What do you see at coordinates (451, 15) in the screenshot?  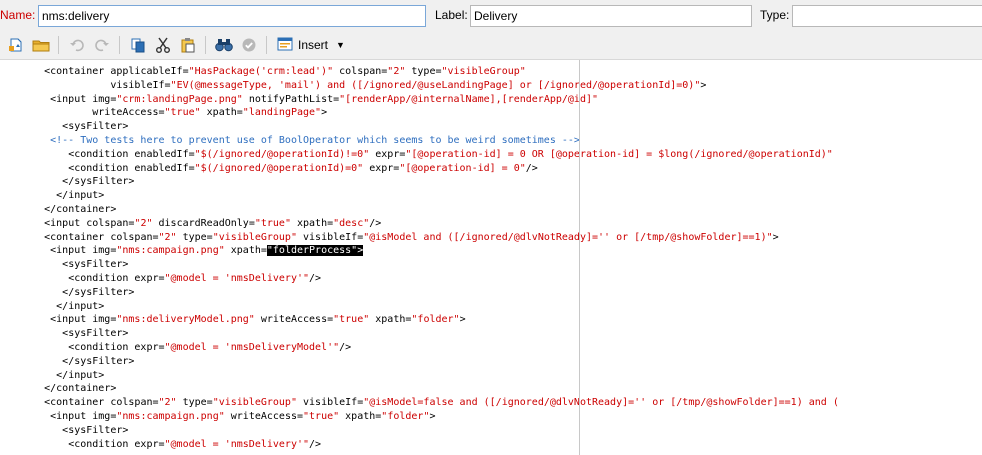 I see `label-label: Label:` at bounding box center [451, 15].